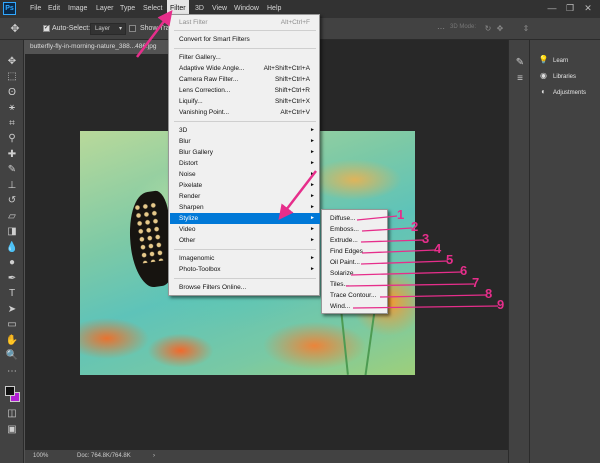 This screenshot has height=463, width=600. Describe the element at coordinates (245, 218) in the screenshot. I see `menu-item-stylize: Stylize ►` at that location.